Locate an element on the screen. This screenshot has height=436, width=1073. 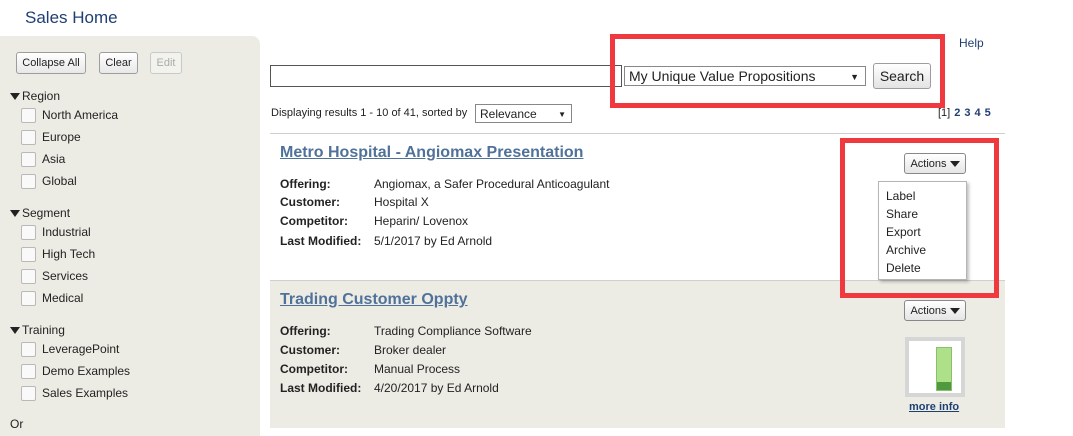
or-label: Or is located at coordinates (17, 424).